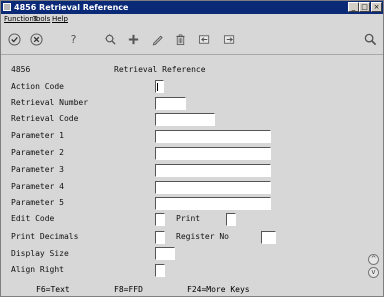 The image size is (384, 297). What do you see at coordinates (7, 7) in the screenshot?
I see `app-icon` at bounding box center [7, 7].